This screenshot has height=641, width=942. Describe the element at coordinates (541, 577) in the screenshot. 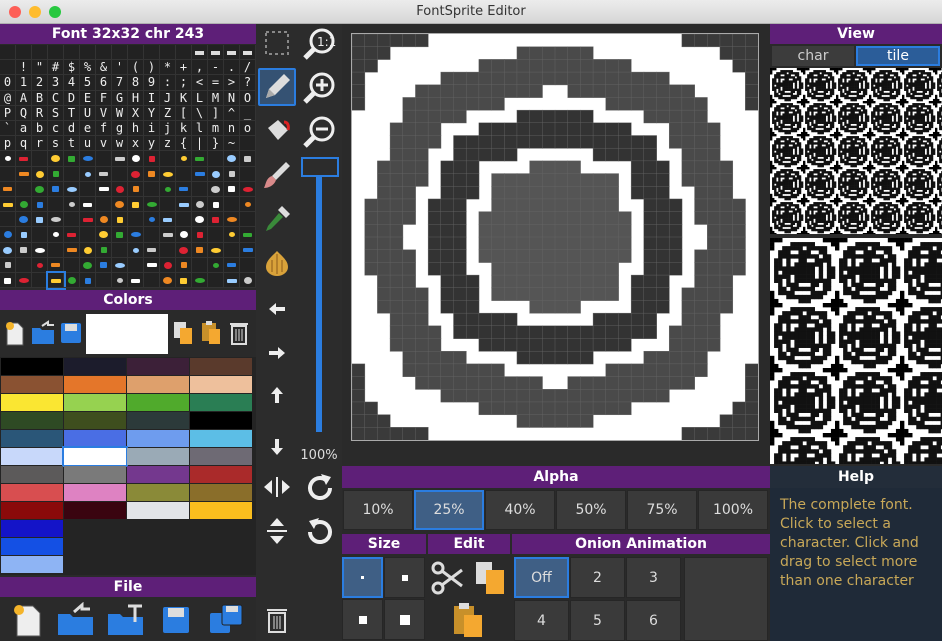

I see `onion-option: Off` at that location.